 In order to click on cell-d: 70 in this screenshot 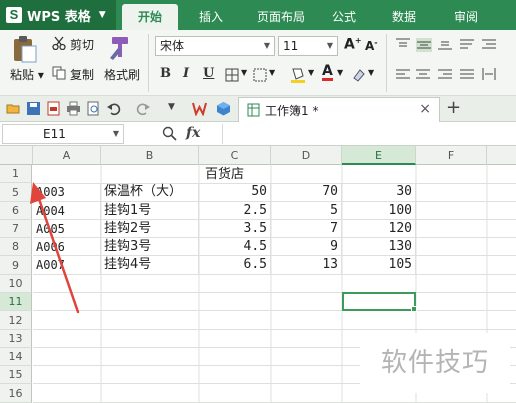, I will do `click(306, 192)`.